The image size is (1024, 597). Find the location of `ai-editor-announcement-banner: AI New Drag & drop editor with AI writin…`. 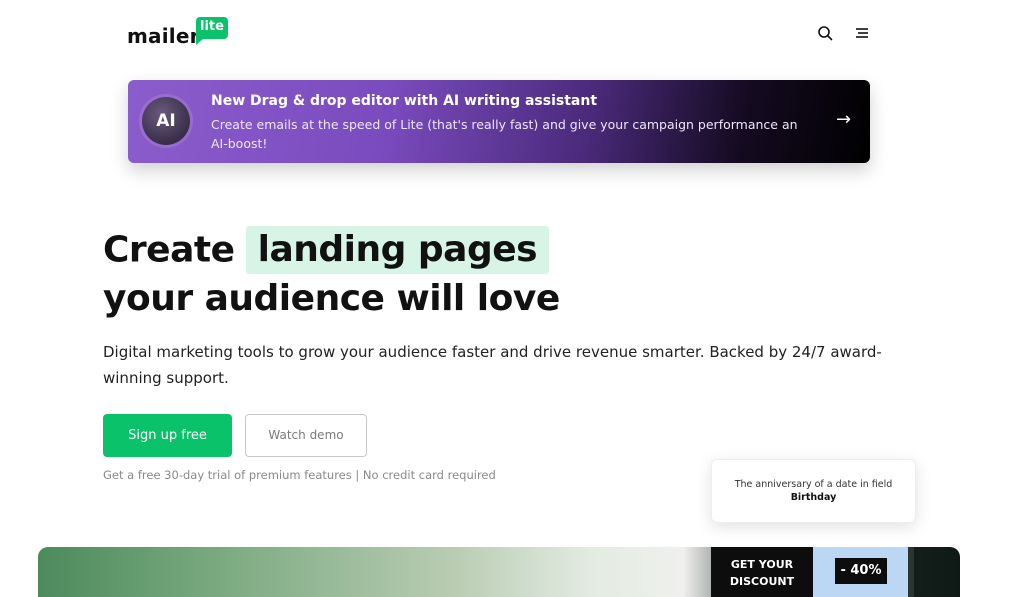

ai-editor-announcement-banner: AI New Drag & drop editor with AI writin… is located at coordinates (499, 121).